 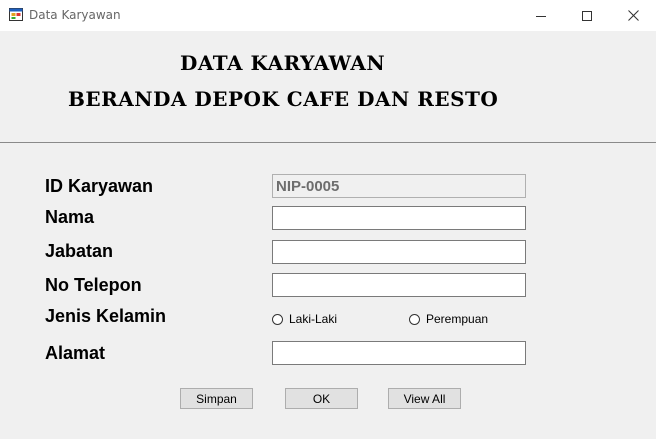 I want to click on maximize-button, so click(x=587, y=15).